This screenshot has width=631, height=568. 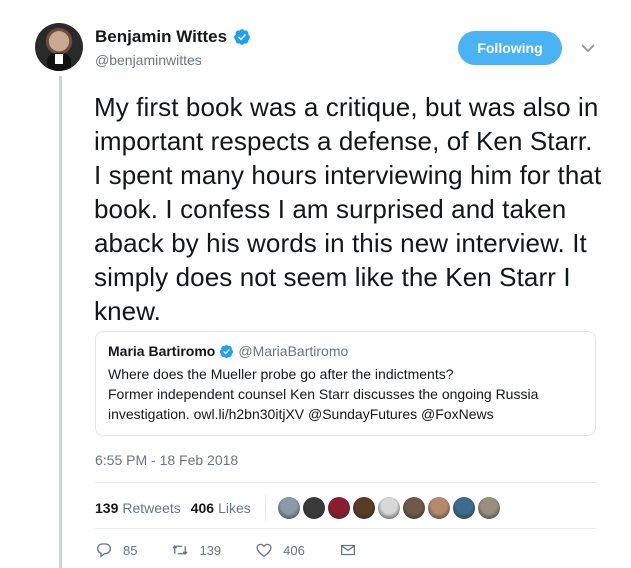 I want to click on retweets-count: 139, so click(x=106, y=508).